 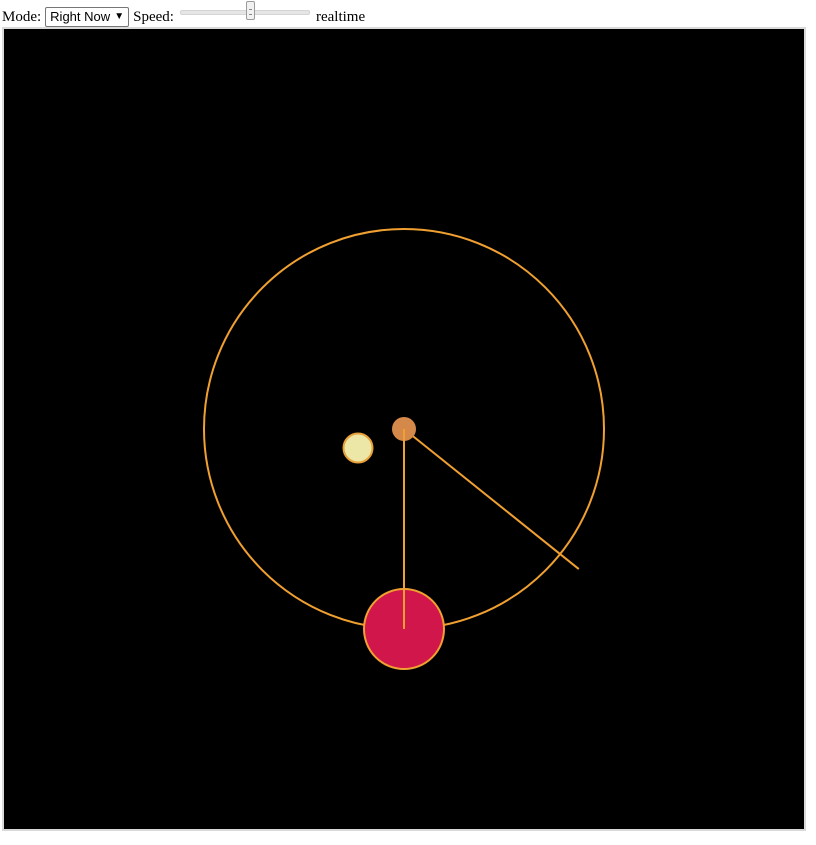 I want to click on moon-body, so click(x=358, y=448).